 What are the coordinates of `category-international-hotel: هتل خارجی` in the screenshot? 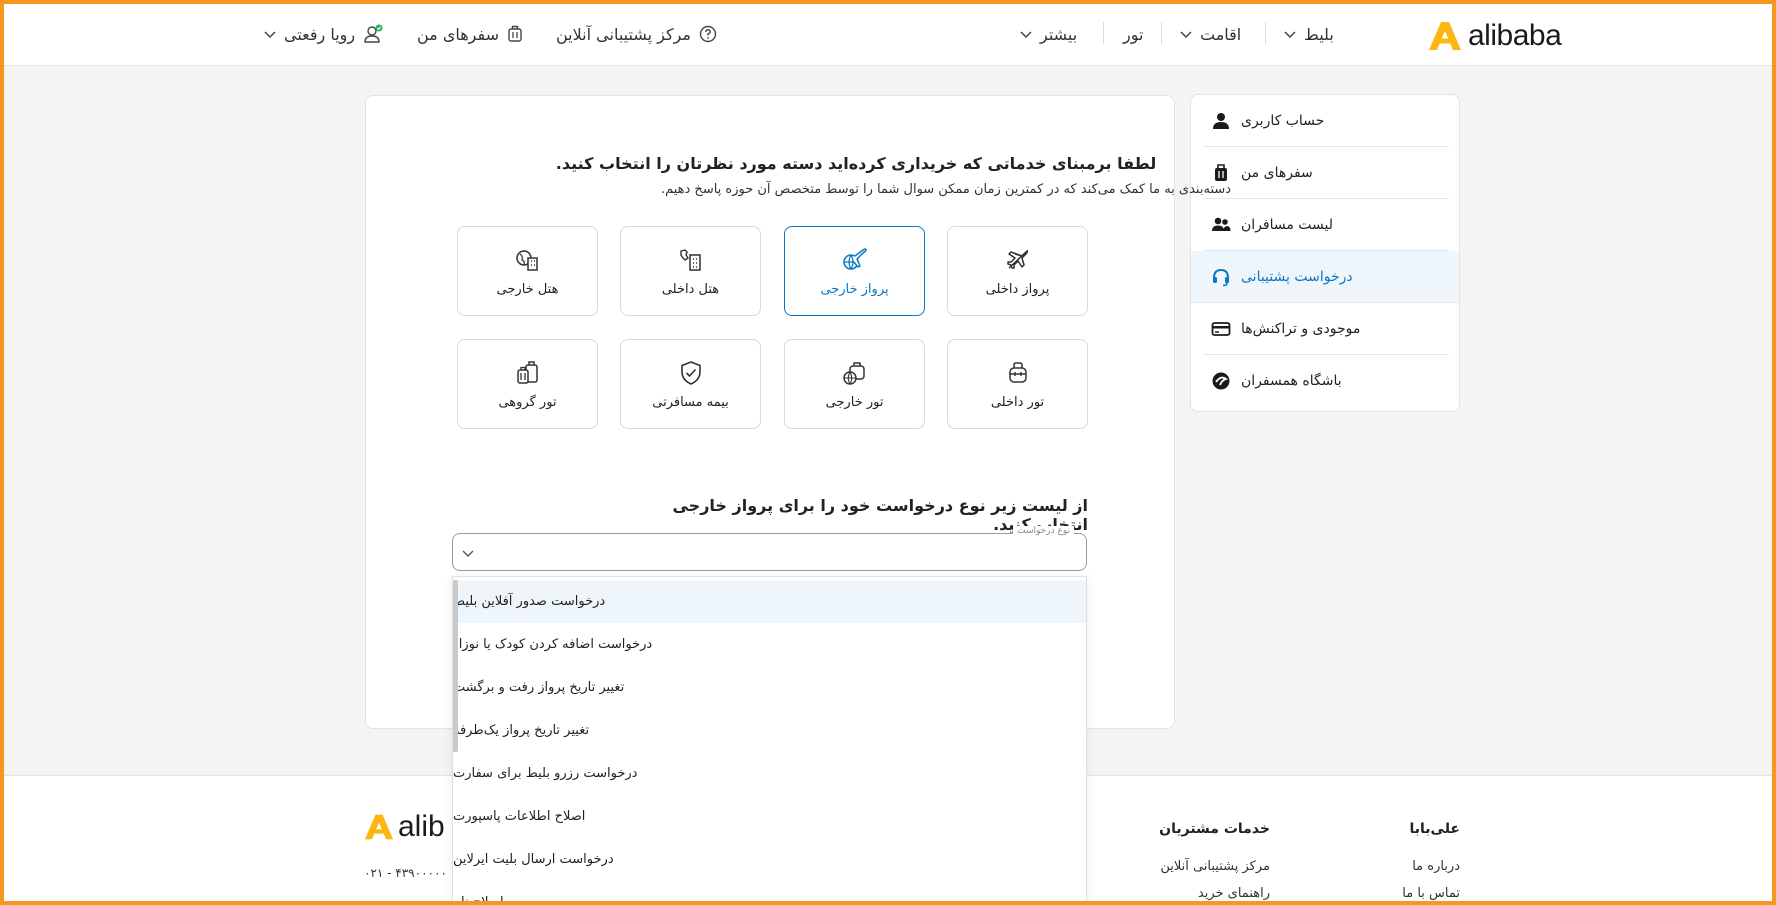 It's located at (527, 271).